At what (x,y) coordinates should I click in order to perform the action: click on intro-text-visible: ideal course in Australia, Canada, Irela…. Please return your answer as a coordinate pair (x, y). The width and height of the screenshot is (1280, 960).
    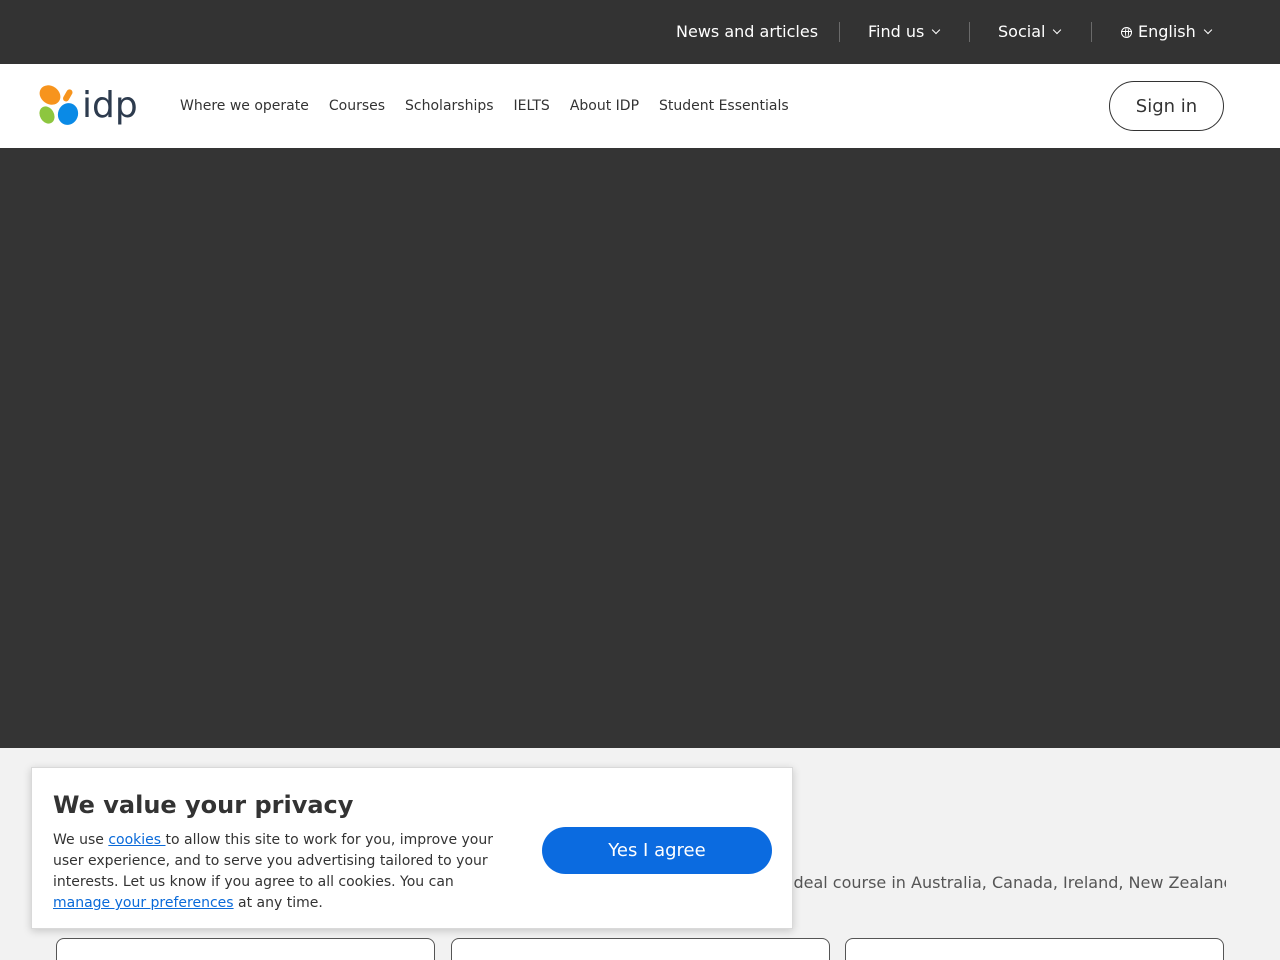
    Looking at the image, I should click on (1007, 882).